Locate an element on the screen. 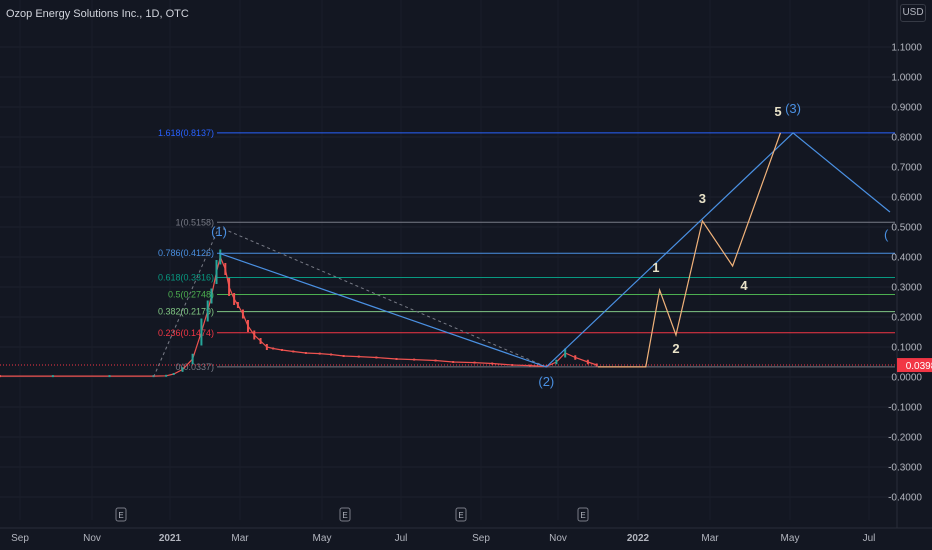 The image size is (932, 550). current-price-label: 0.0398 is located at coordinates (919, 366).